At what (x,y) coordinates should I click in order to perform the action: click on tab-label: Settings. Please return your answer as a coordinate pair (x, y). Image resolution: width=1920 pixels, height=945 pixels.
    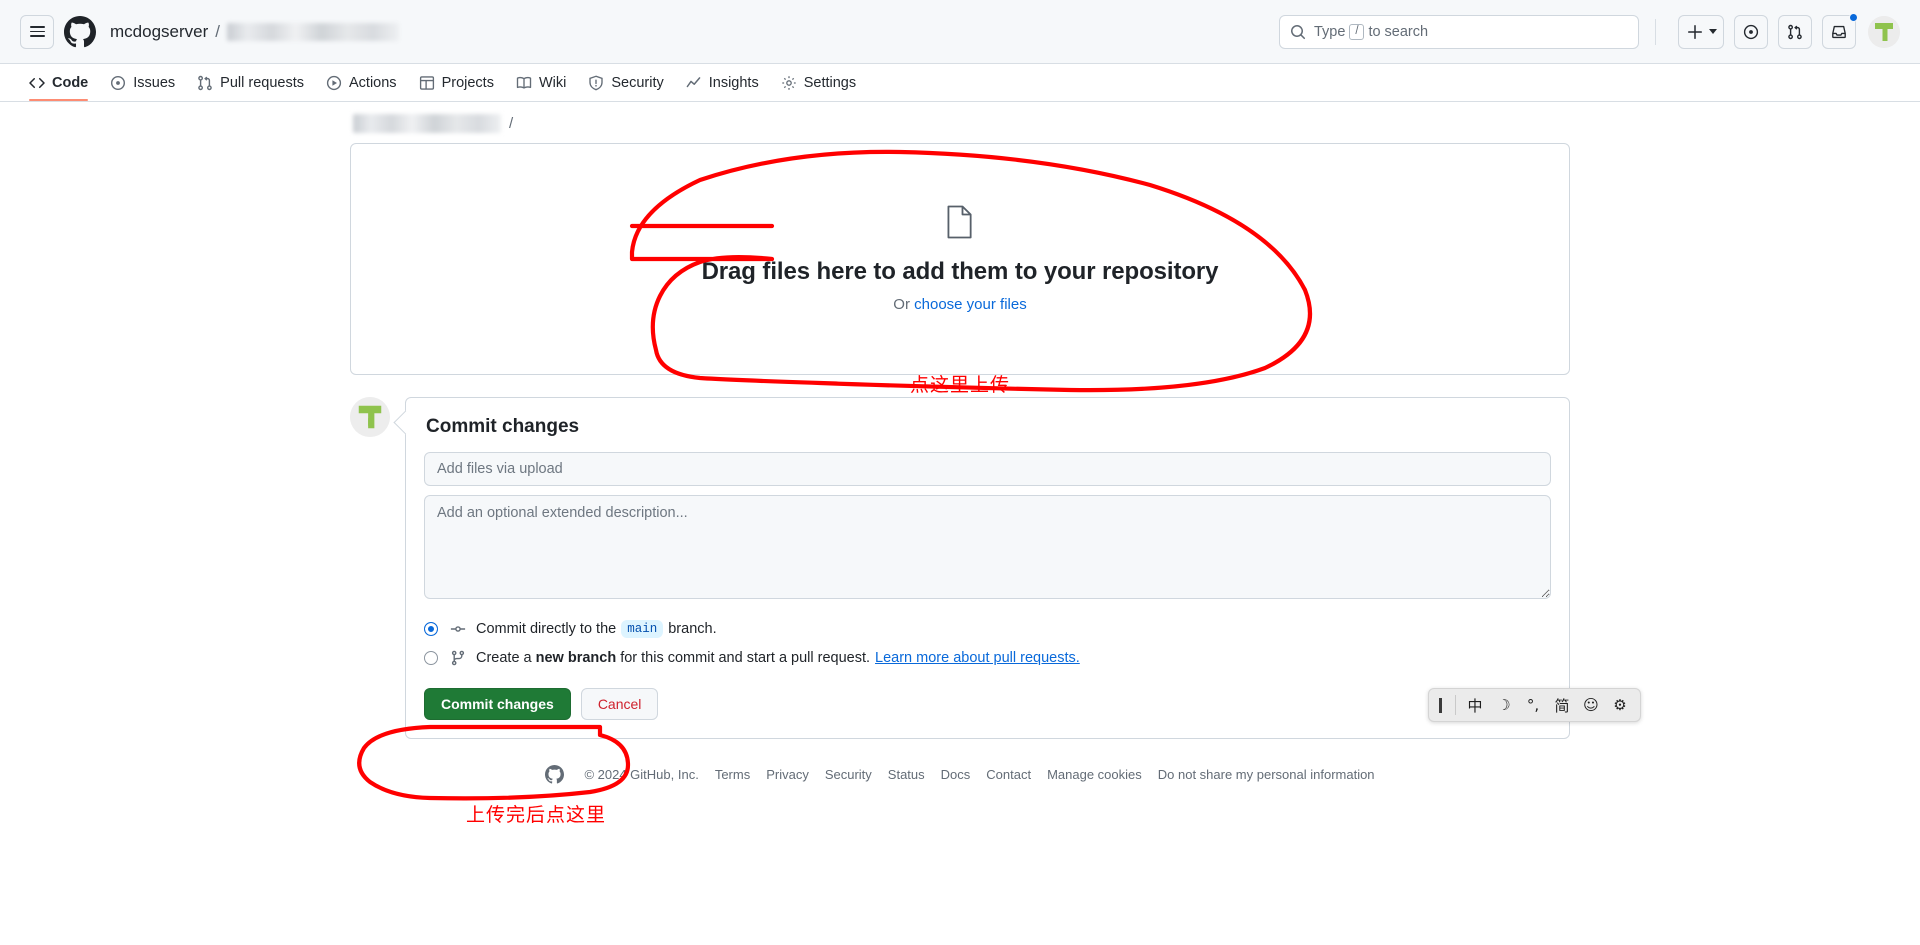
    Looking at the image, I should click on (830, 82).